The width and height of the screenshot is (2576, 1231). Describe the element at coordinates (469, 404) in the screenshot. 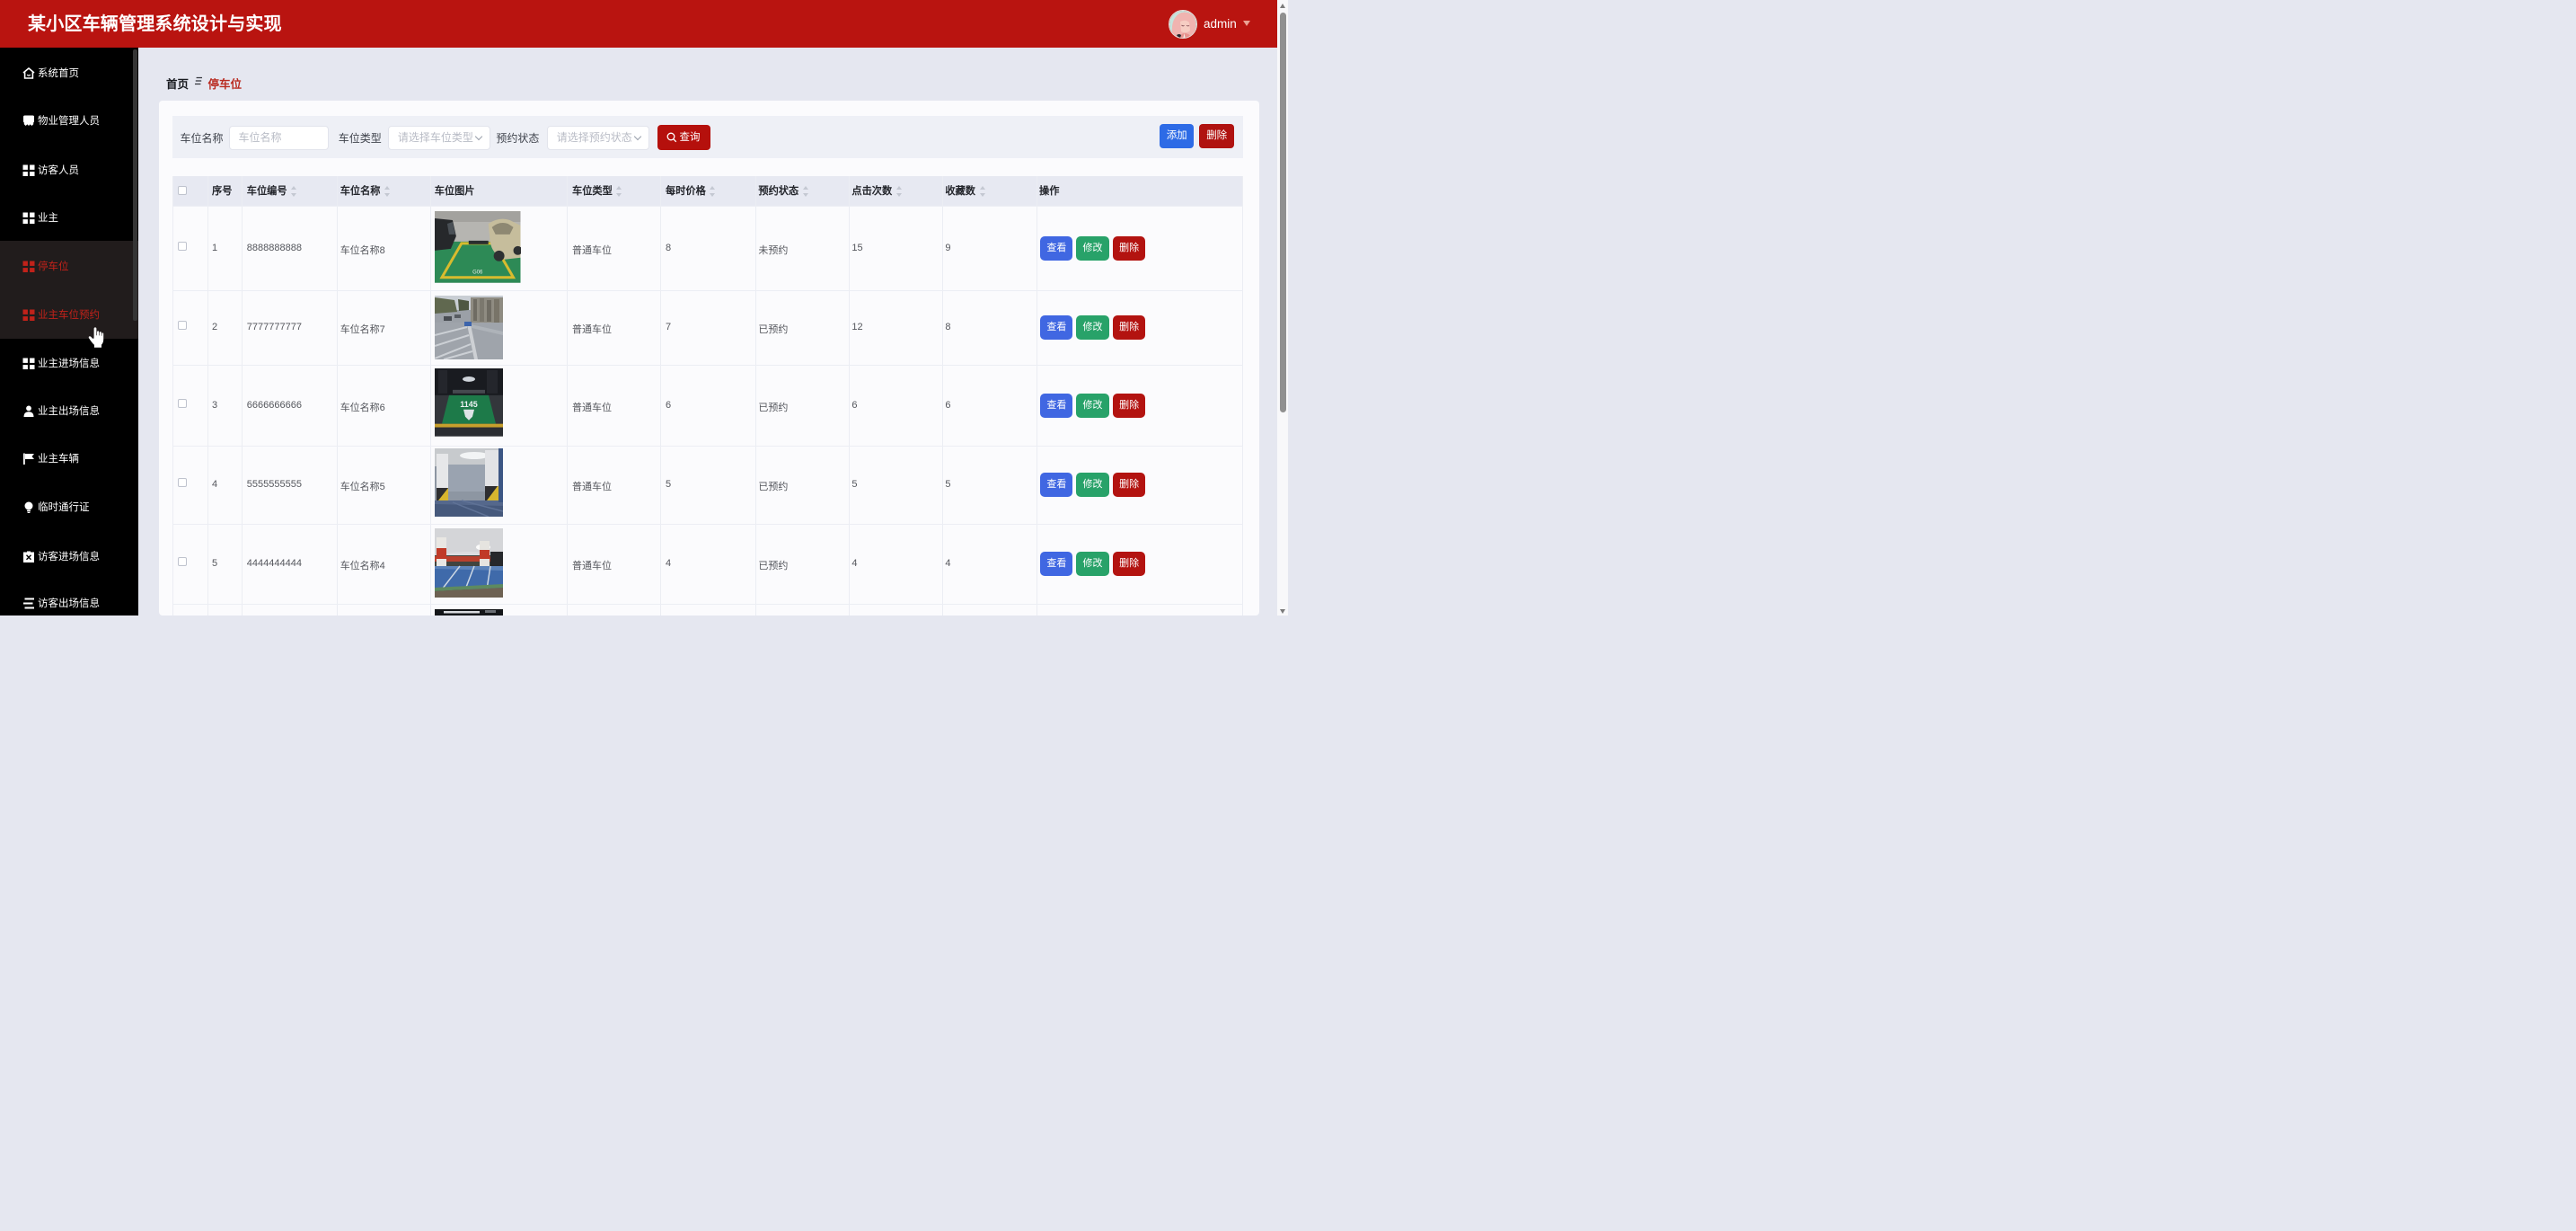

I see `svg-text: 1145` at that location.